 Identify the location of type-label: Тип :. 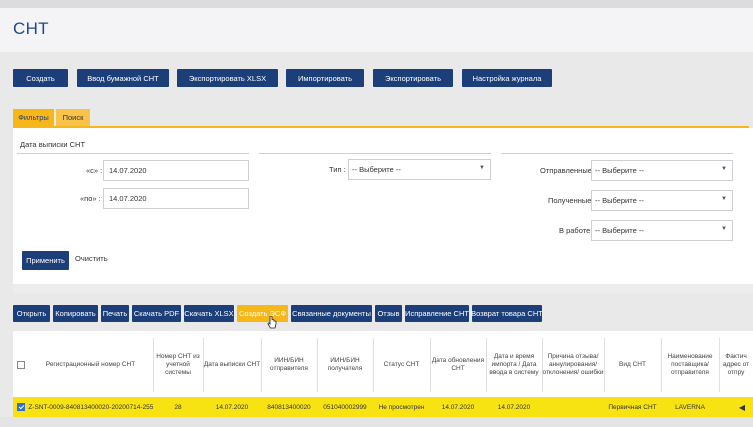
(337, 169).